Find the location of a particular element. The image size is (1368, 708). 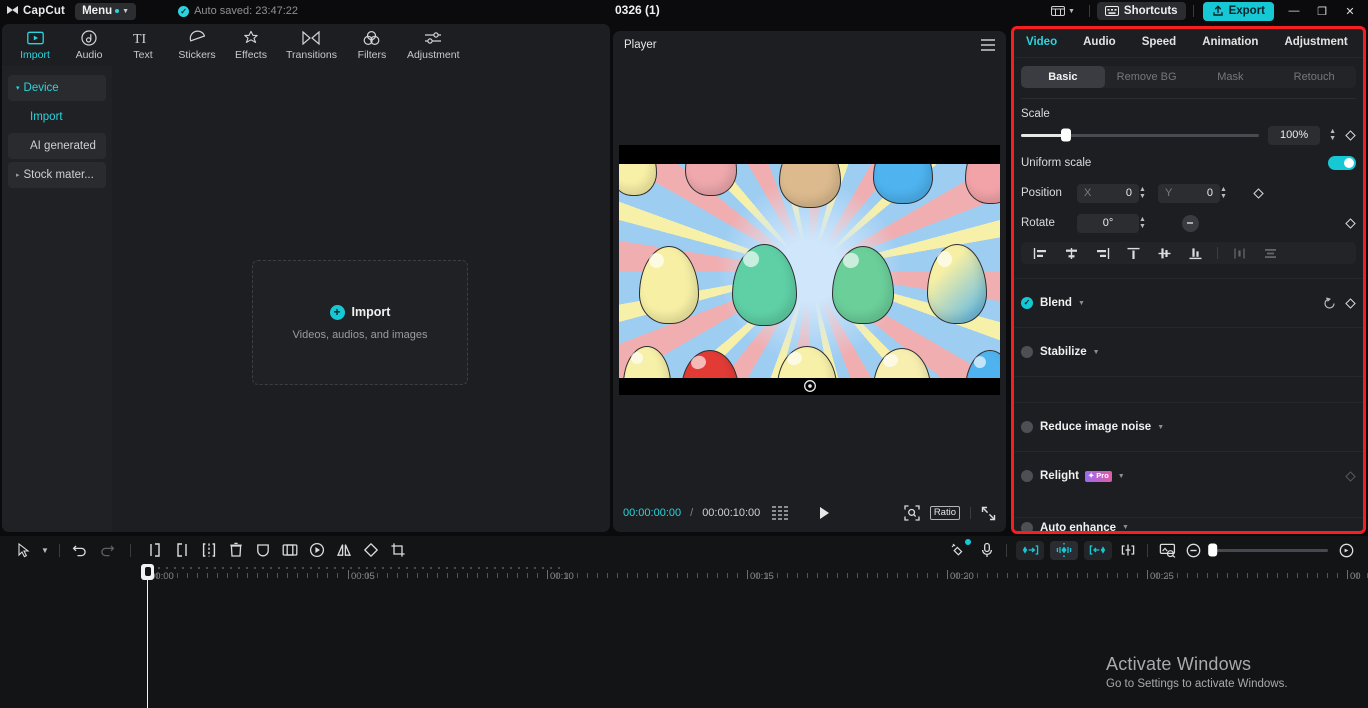

align-left-icon is located at coordinates (1040, 253).